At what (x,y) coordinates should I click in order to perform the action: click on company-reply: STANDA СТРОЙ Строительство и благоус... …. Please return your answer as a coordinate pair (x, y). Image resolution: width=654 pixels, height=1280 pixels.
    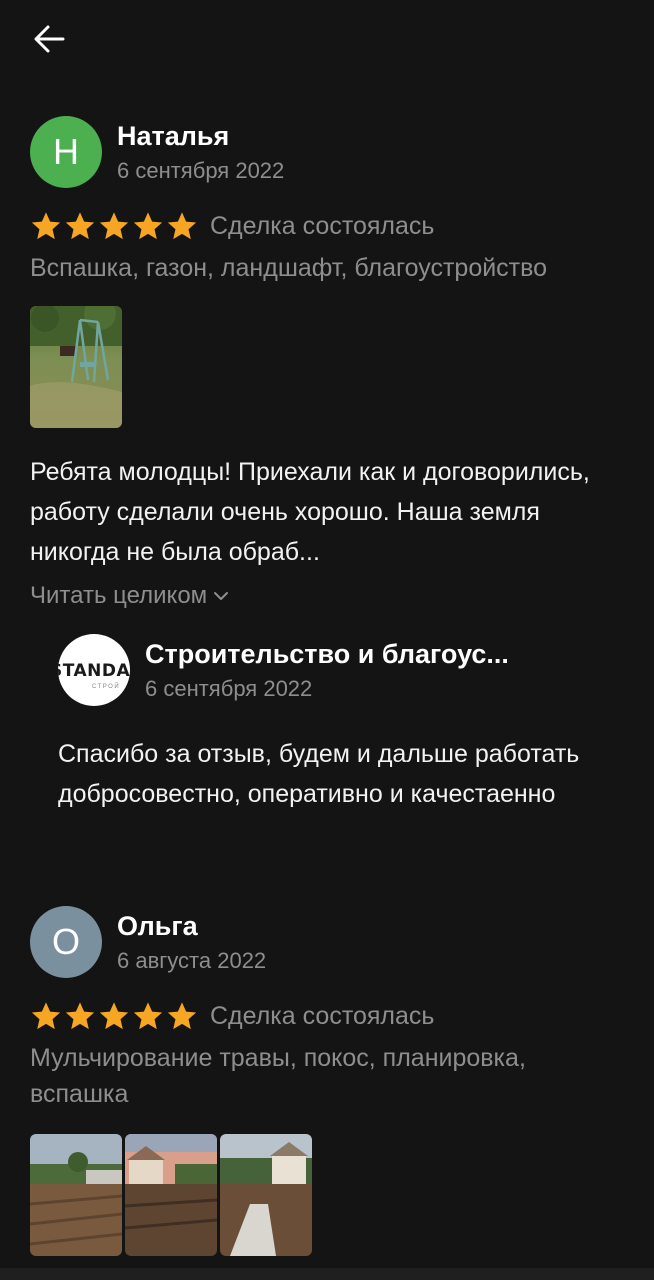
    Looking at the image, I should click on (341, 724).